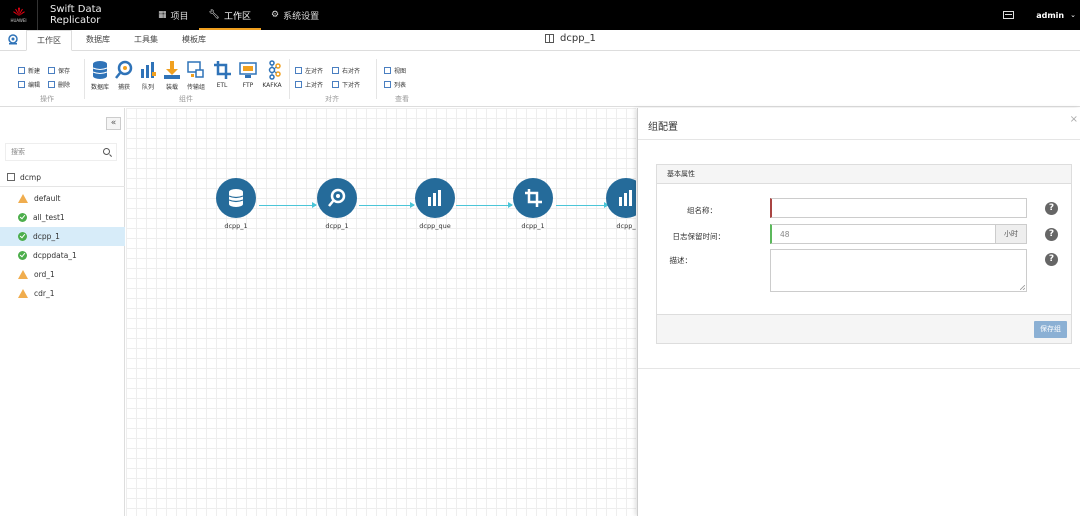 The width and height of the screenshot is (1080, 516). What do you see at coordinates (62, 274) in the screenshot?
I see `tree-item-ord-1: ord_1` at bounding box center [62, 274].